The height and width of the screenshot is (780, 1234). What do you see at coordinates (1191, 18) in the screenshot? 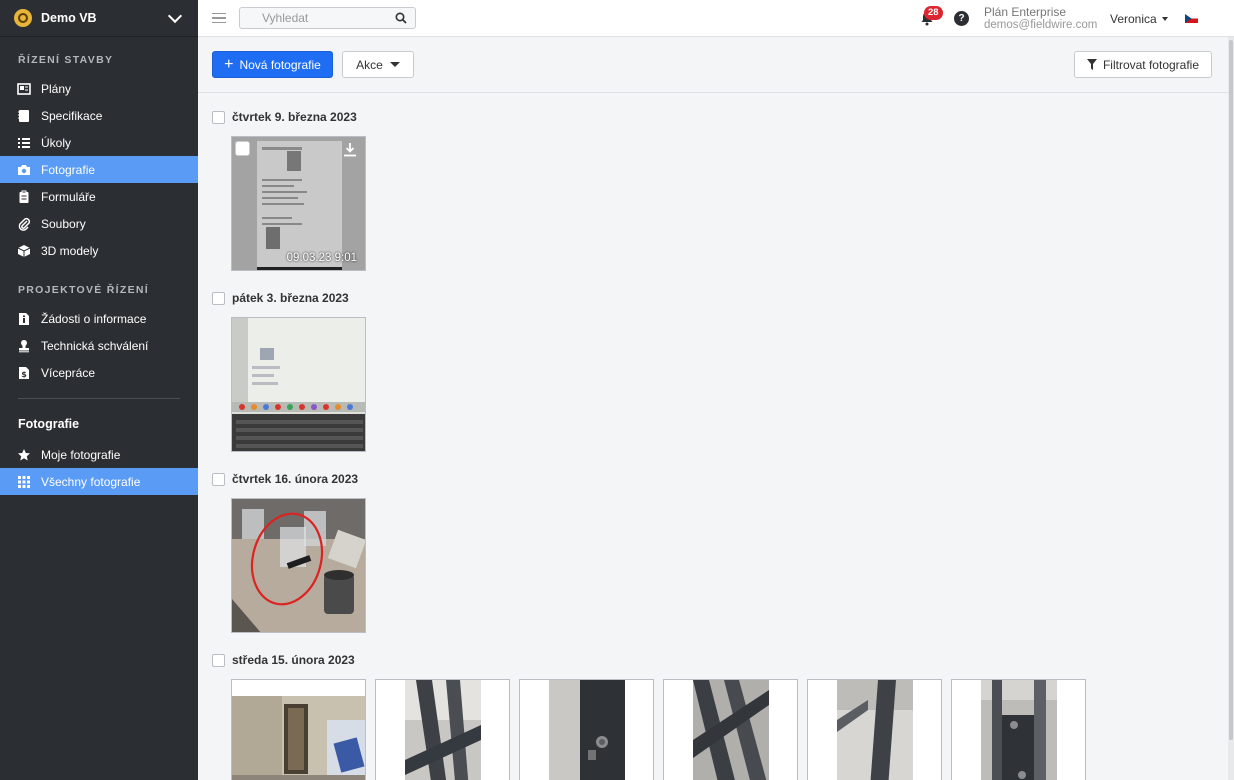
I see `czech-flag-icon` at bounding box center [1191, 18].